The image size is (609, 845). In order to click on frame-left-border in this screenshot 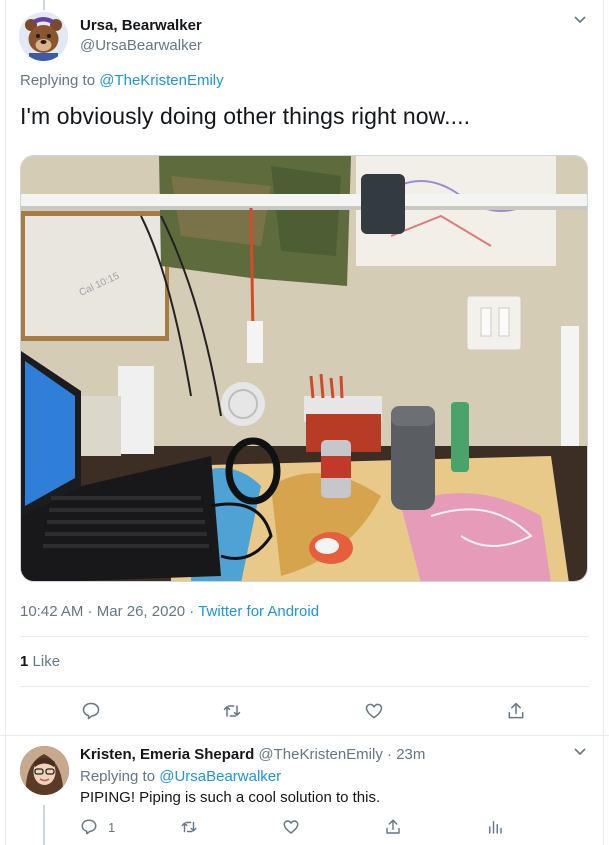, I will do `click(5, 422)`.